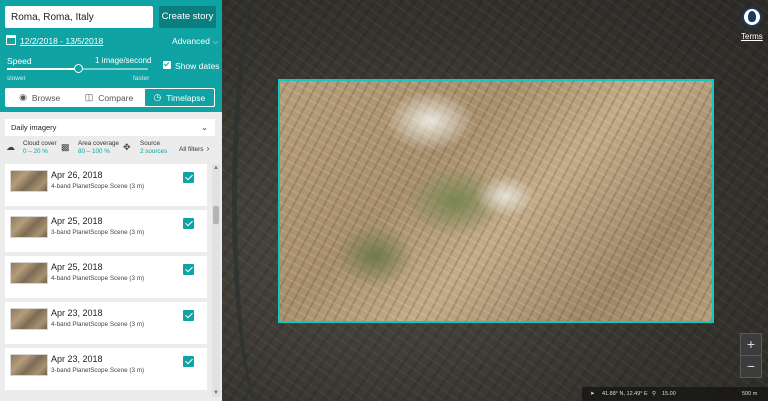  Describe the element at coordinates (127, 147) in the screenshot. I see `satellite-icon: ✥` at that location.